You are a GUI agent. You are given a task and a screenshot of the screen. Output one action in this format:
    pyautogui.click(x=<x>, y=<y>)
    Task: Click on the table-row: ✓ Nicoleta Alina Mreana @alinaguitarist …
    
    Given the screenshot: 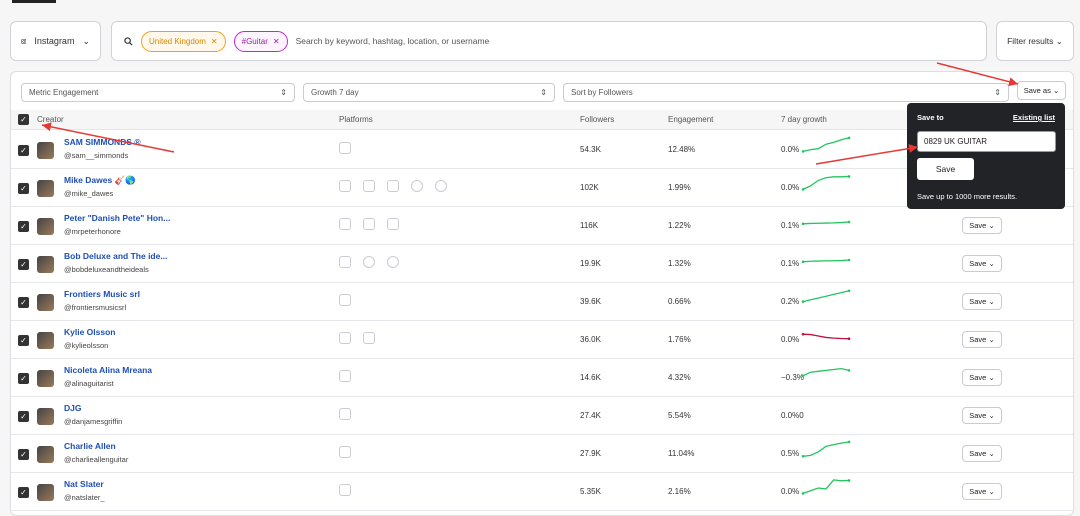 What is the action you would take?
    pyautogui.click(x=542, y=378)
    